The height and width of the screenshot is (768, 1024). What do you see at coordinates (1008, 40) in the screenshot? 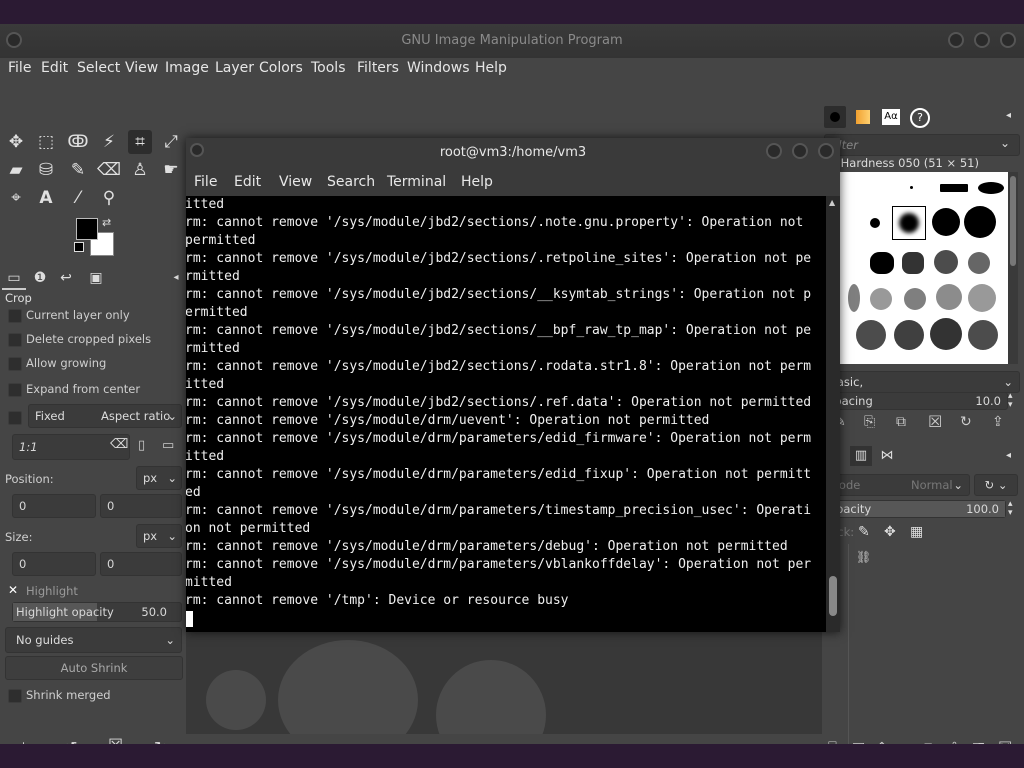
I see `close-button` at bounding box center [1008, 40].